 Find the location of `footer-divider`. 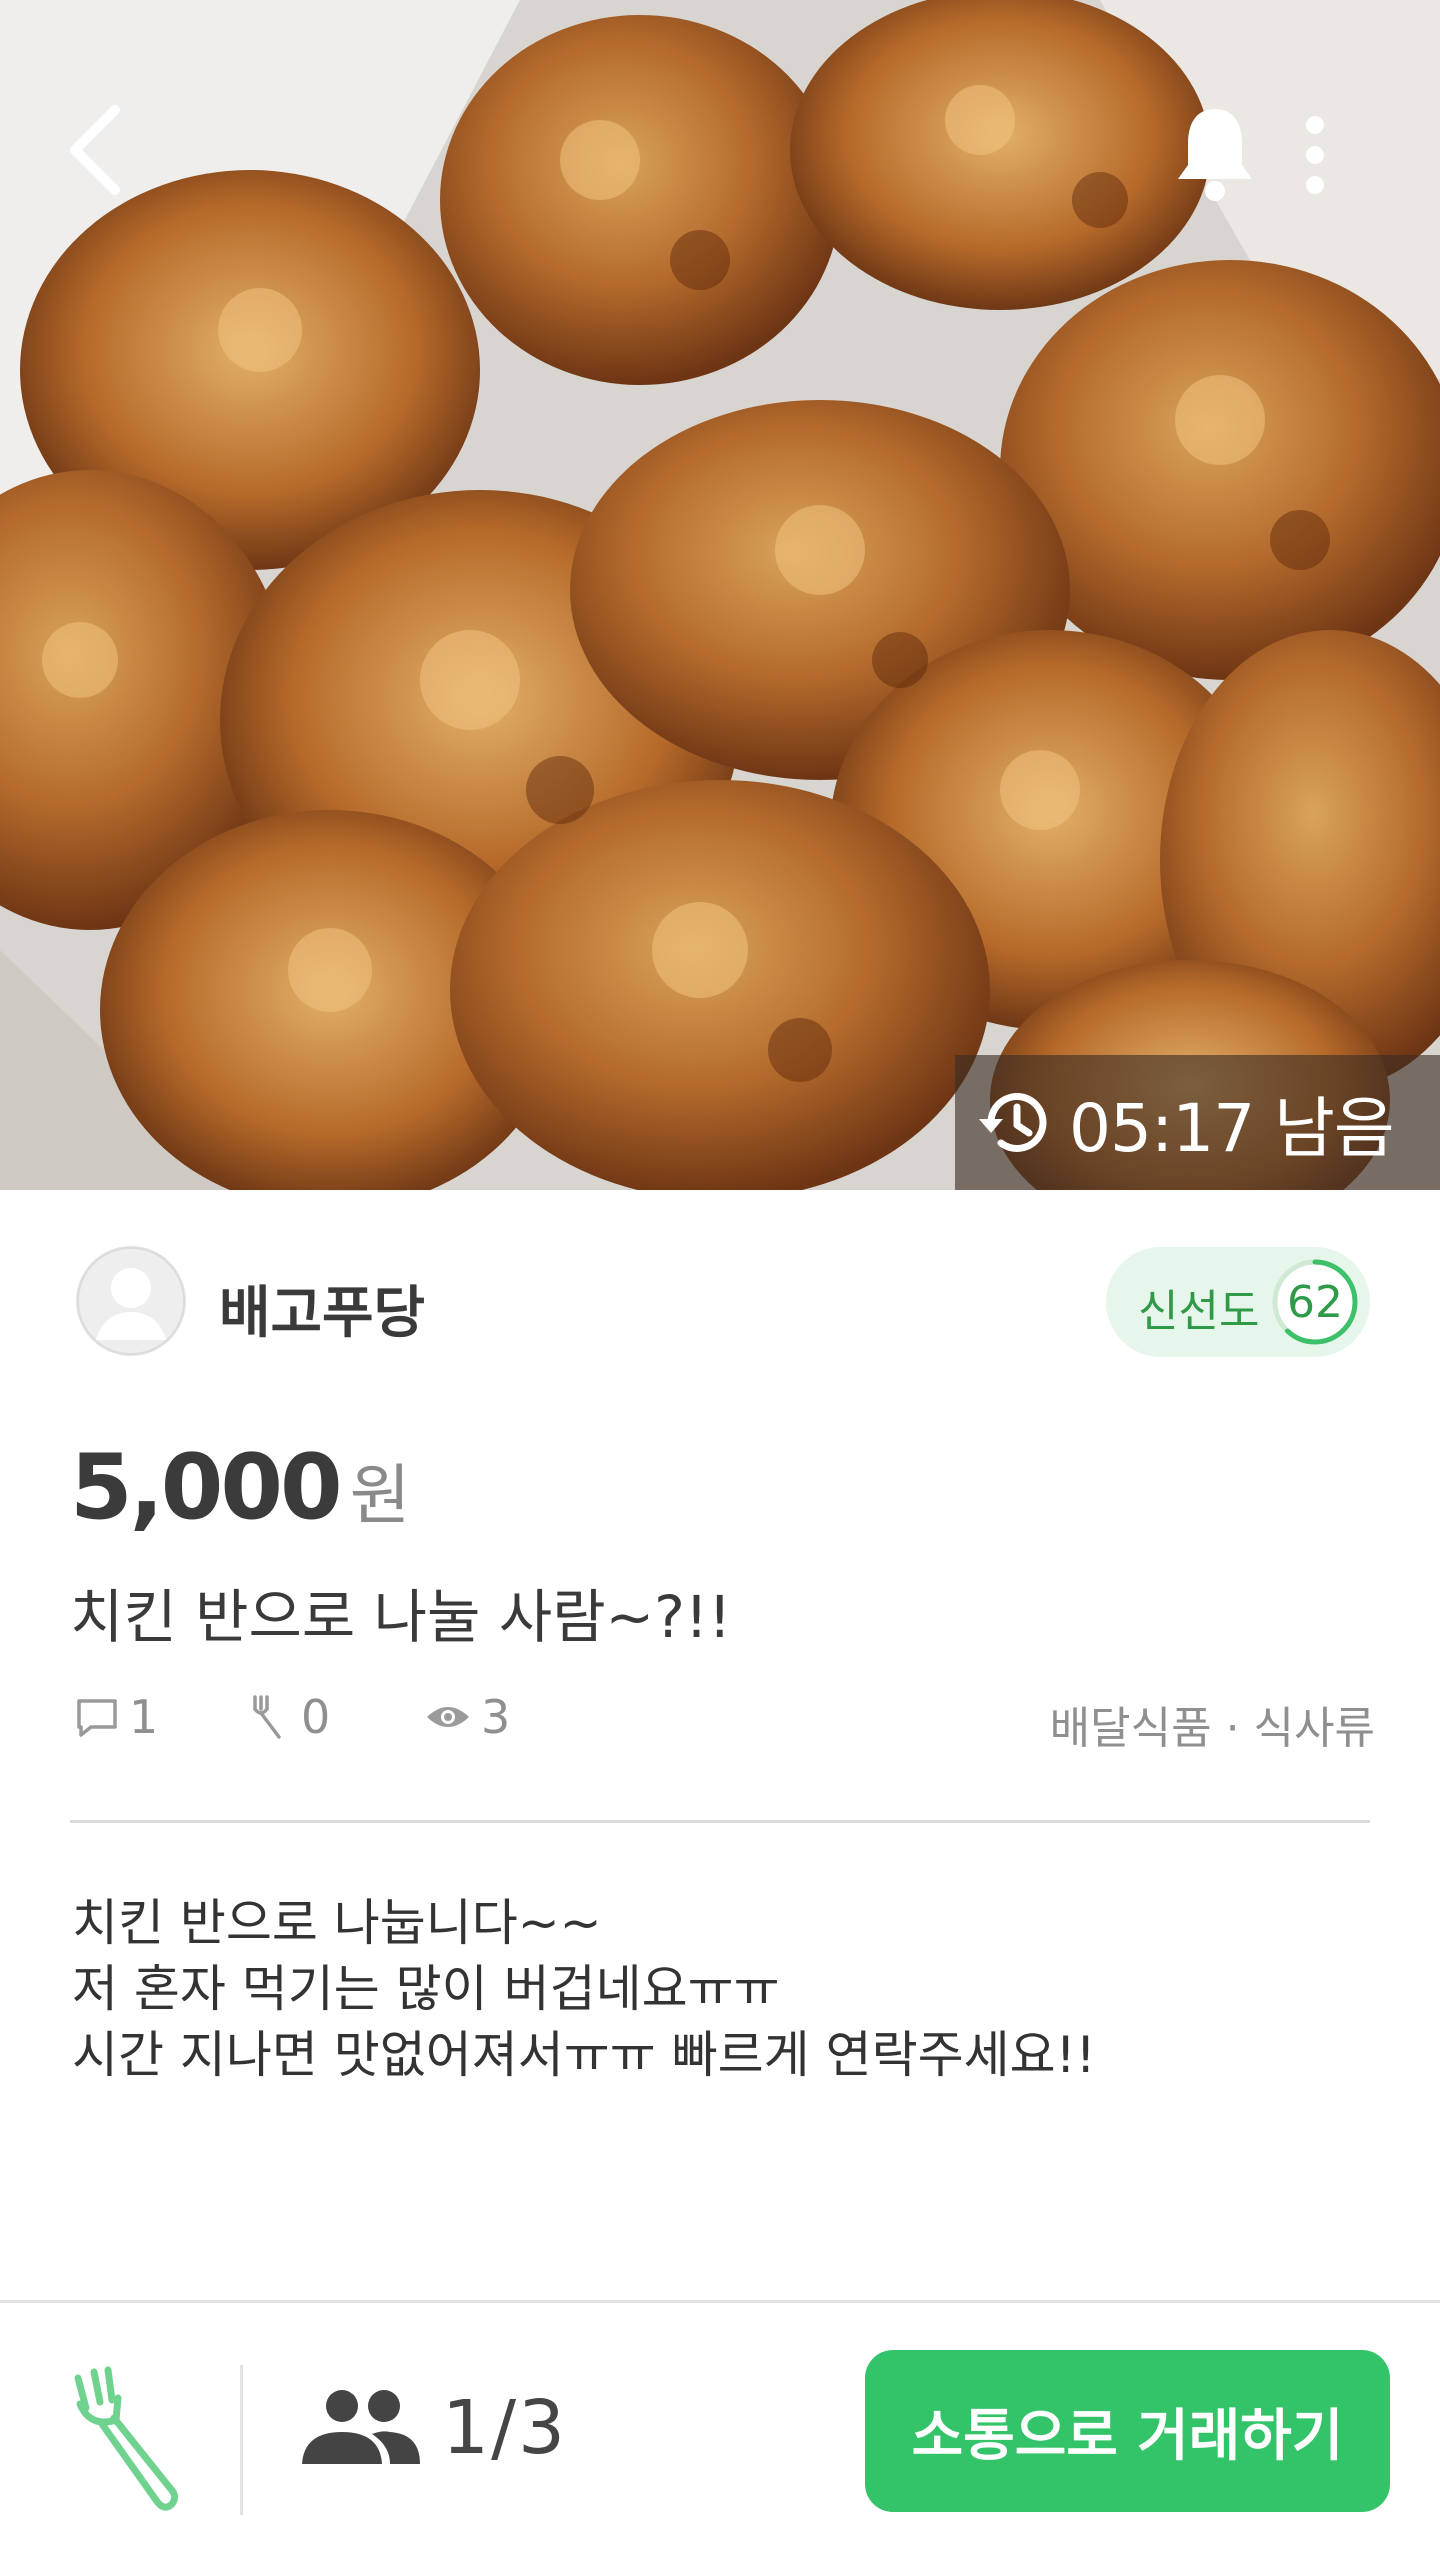

footer-divider is located at coordinates (241, 2440).